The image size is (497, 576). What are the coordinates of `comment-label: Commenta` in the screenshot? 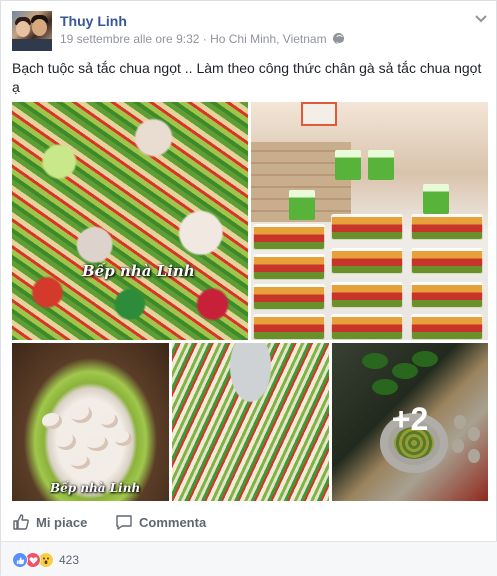 It's located at (173, 522).